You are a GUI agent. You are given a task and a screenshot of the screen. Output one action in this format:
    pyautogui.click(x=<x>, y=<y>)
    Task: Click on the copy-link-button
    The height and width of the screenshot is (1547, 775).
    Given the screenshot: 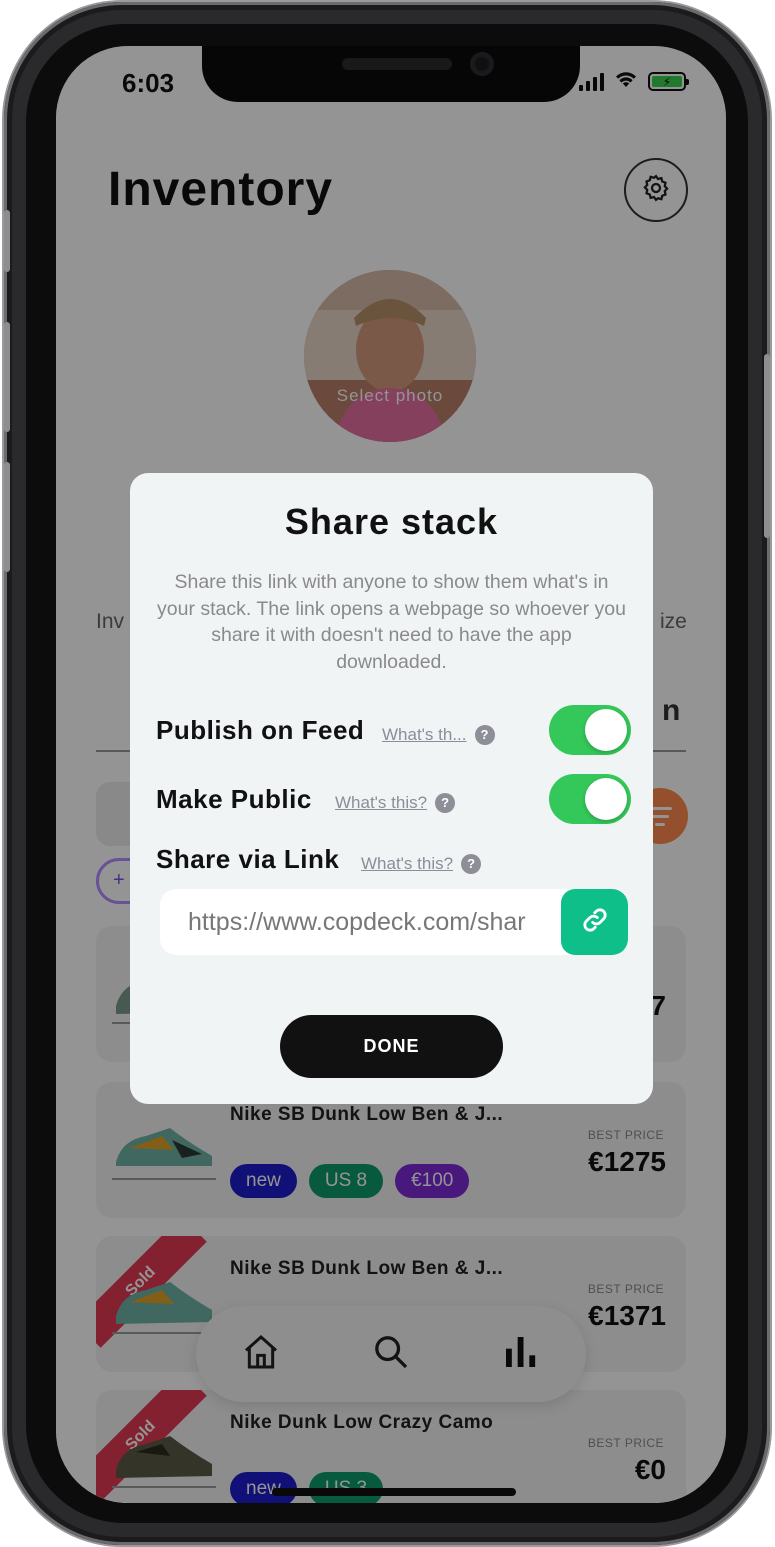 What is the action you would take?
    pyautogui.click(x=594, y=922)
    